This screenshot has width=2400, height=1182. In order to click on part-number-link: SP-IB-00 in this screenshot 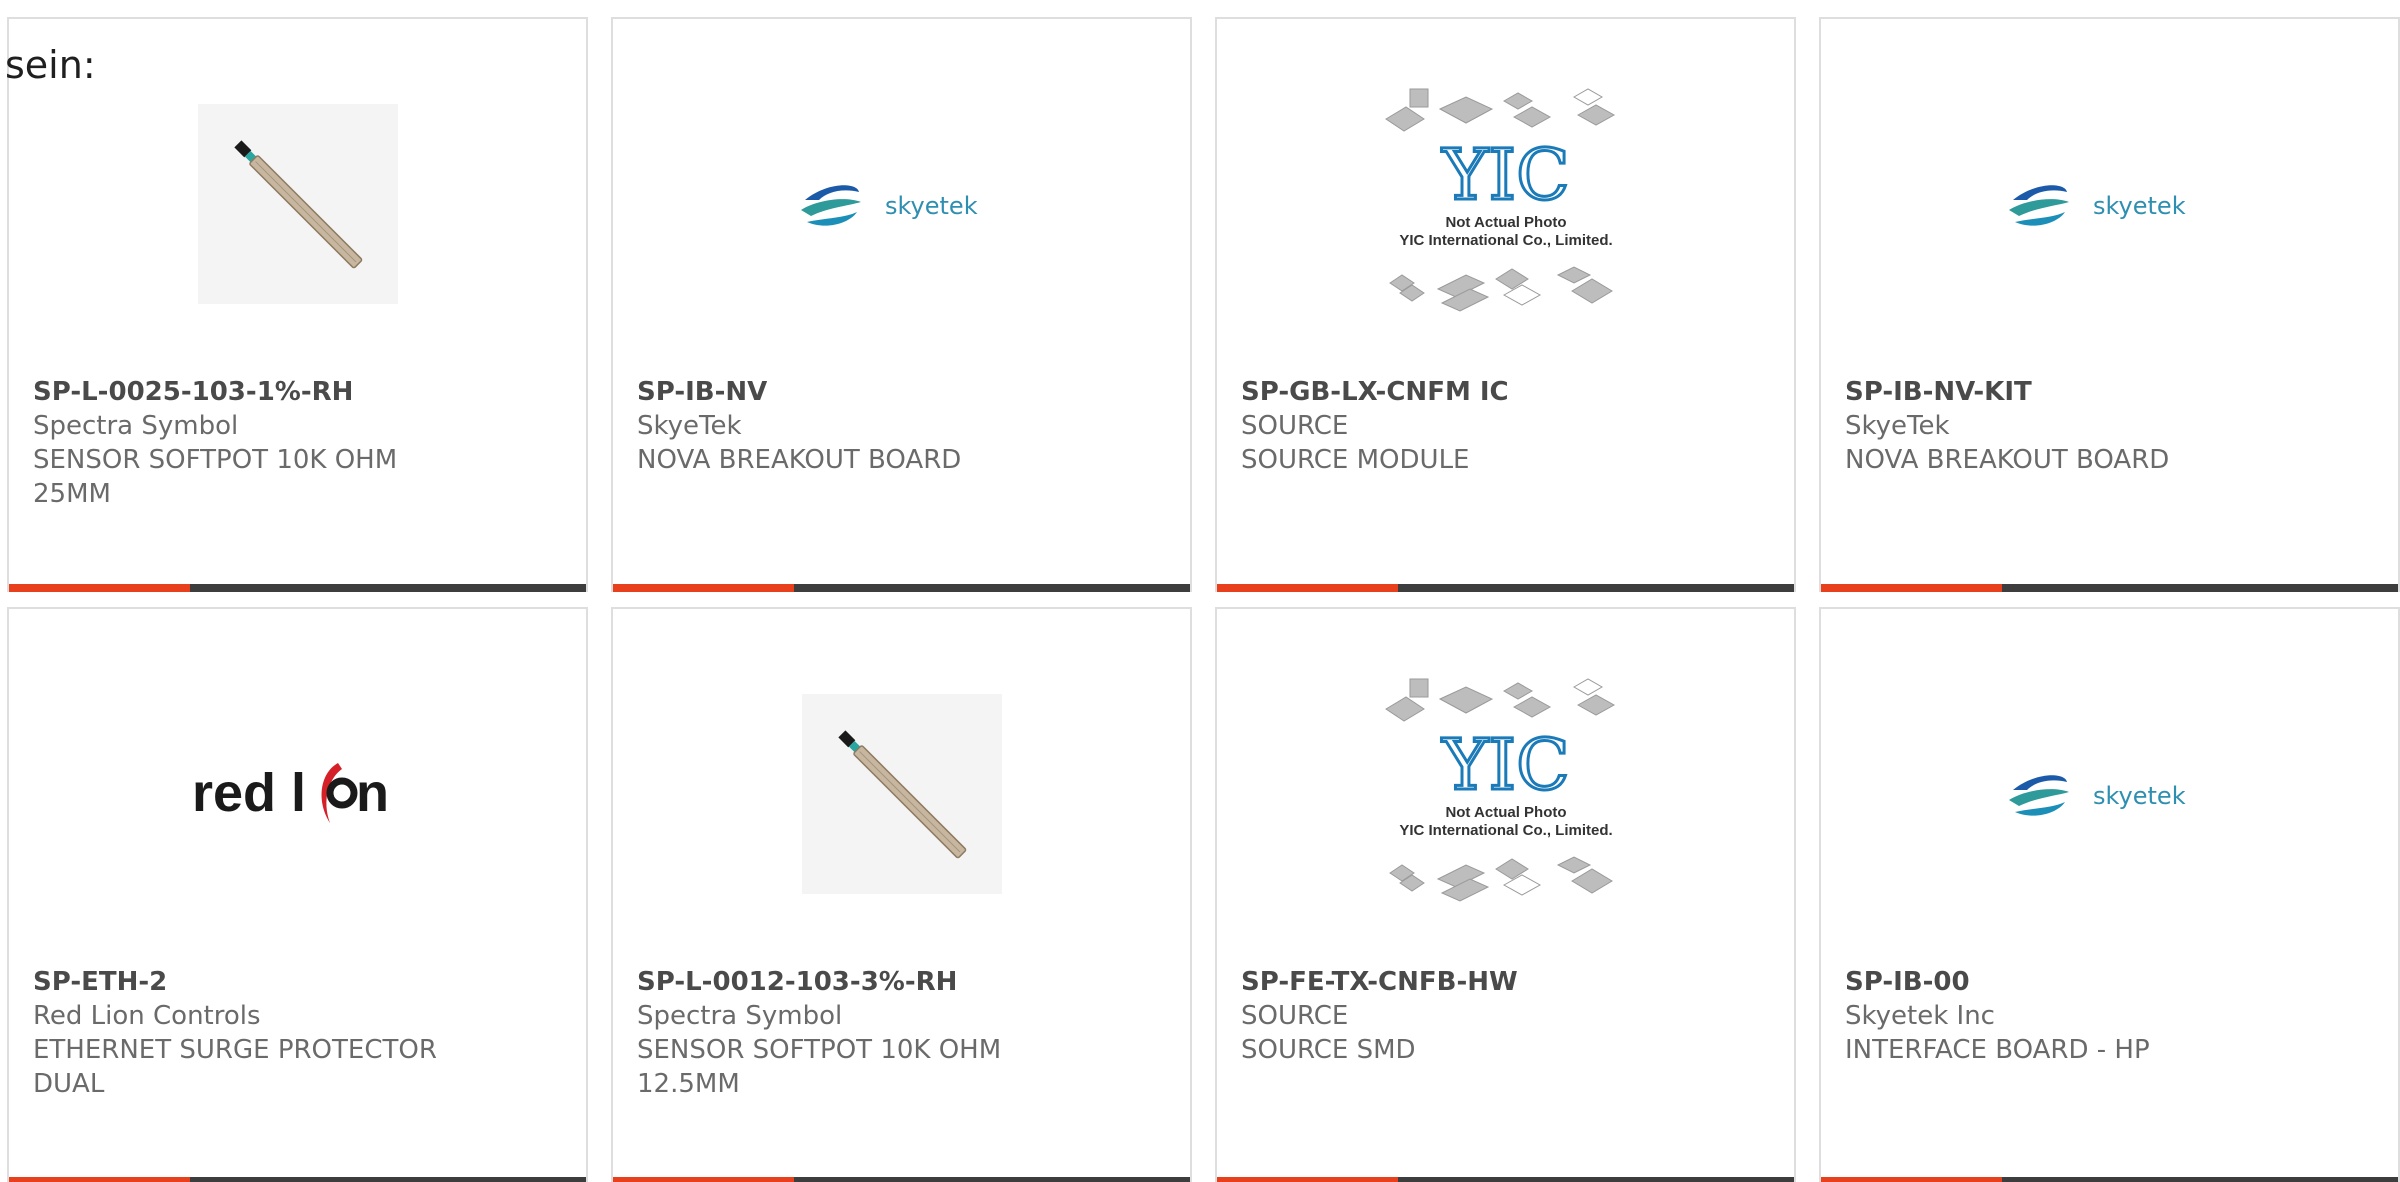, I will do `click(2111, 982)`.